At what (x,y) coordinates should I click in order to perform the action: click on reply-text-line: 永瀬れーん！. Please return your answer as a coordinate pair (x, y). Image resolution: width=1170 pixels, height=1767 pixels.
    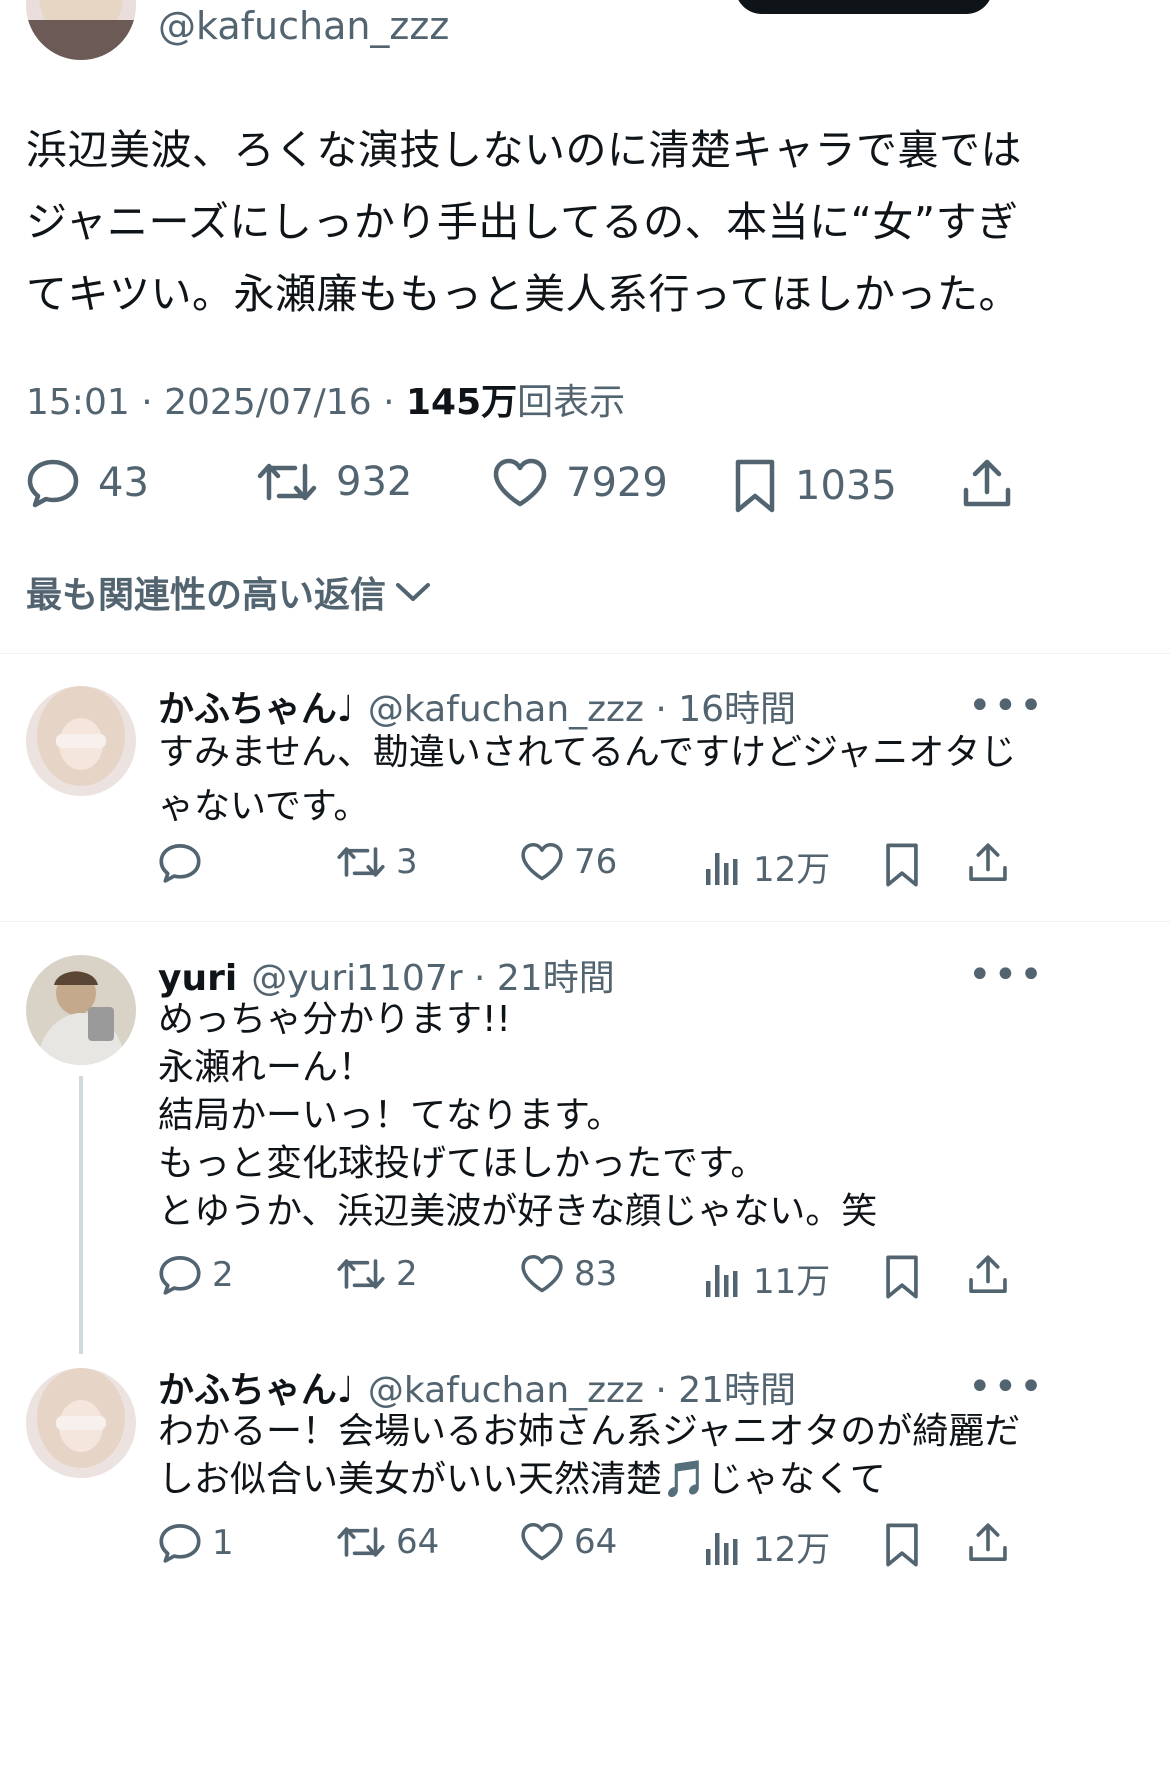
    Looking at the image, I should click on (266, 1067).